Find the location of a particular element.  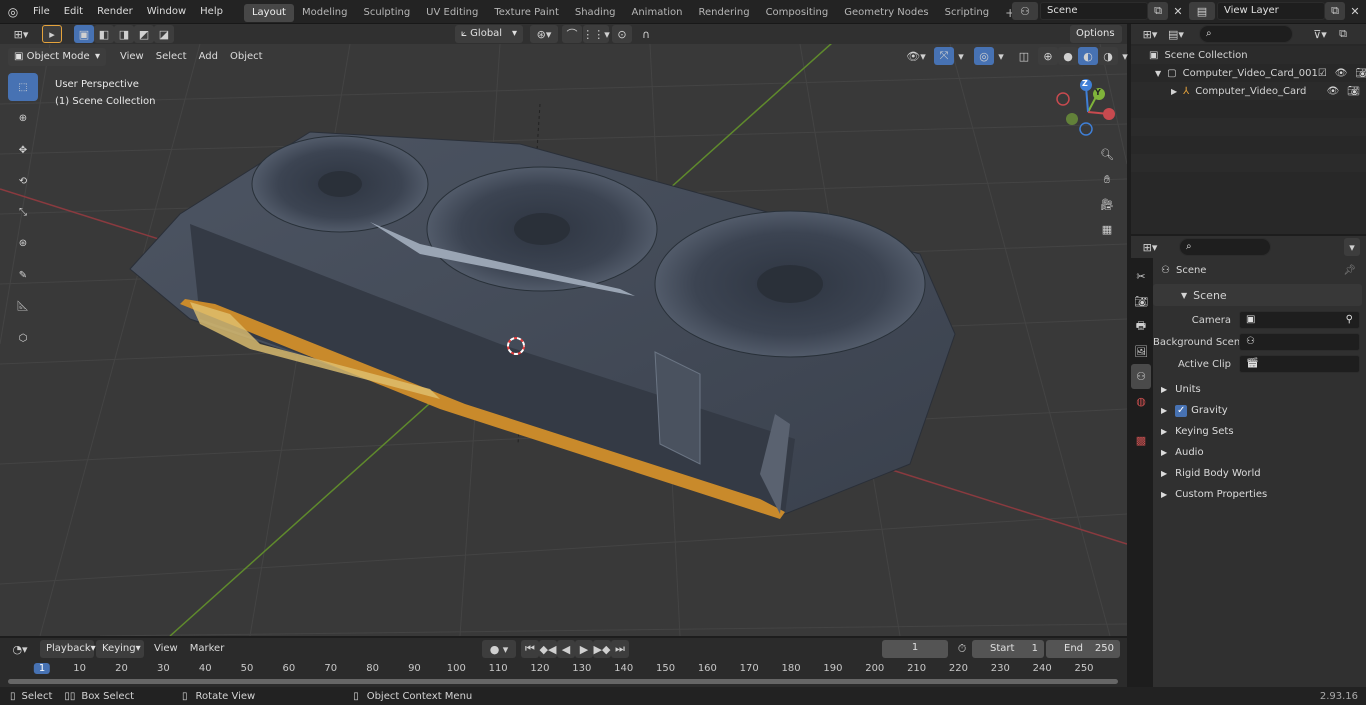

view-layer-icon: ▤ is located at coordinates (1202, 11).